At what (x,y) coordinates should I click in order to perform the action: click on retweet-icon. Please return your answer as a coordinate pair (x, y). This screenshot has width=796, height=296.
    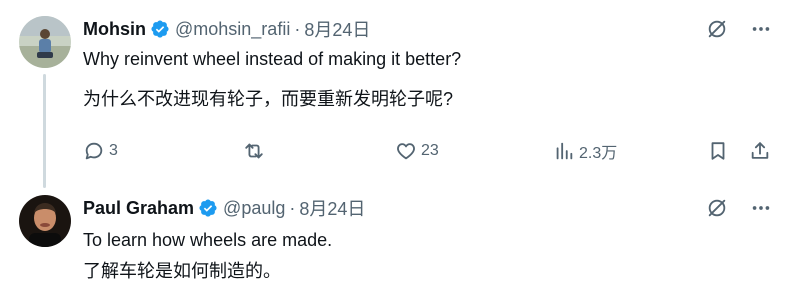
    Looking at the image, I should click on (254, 151).